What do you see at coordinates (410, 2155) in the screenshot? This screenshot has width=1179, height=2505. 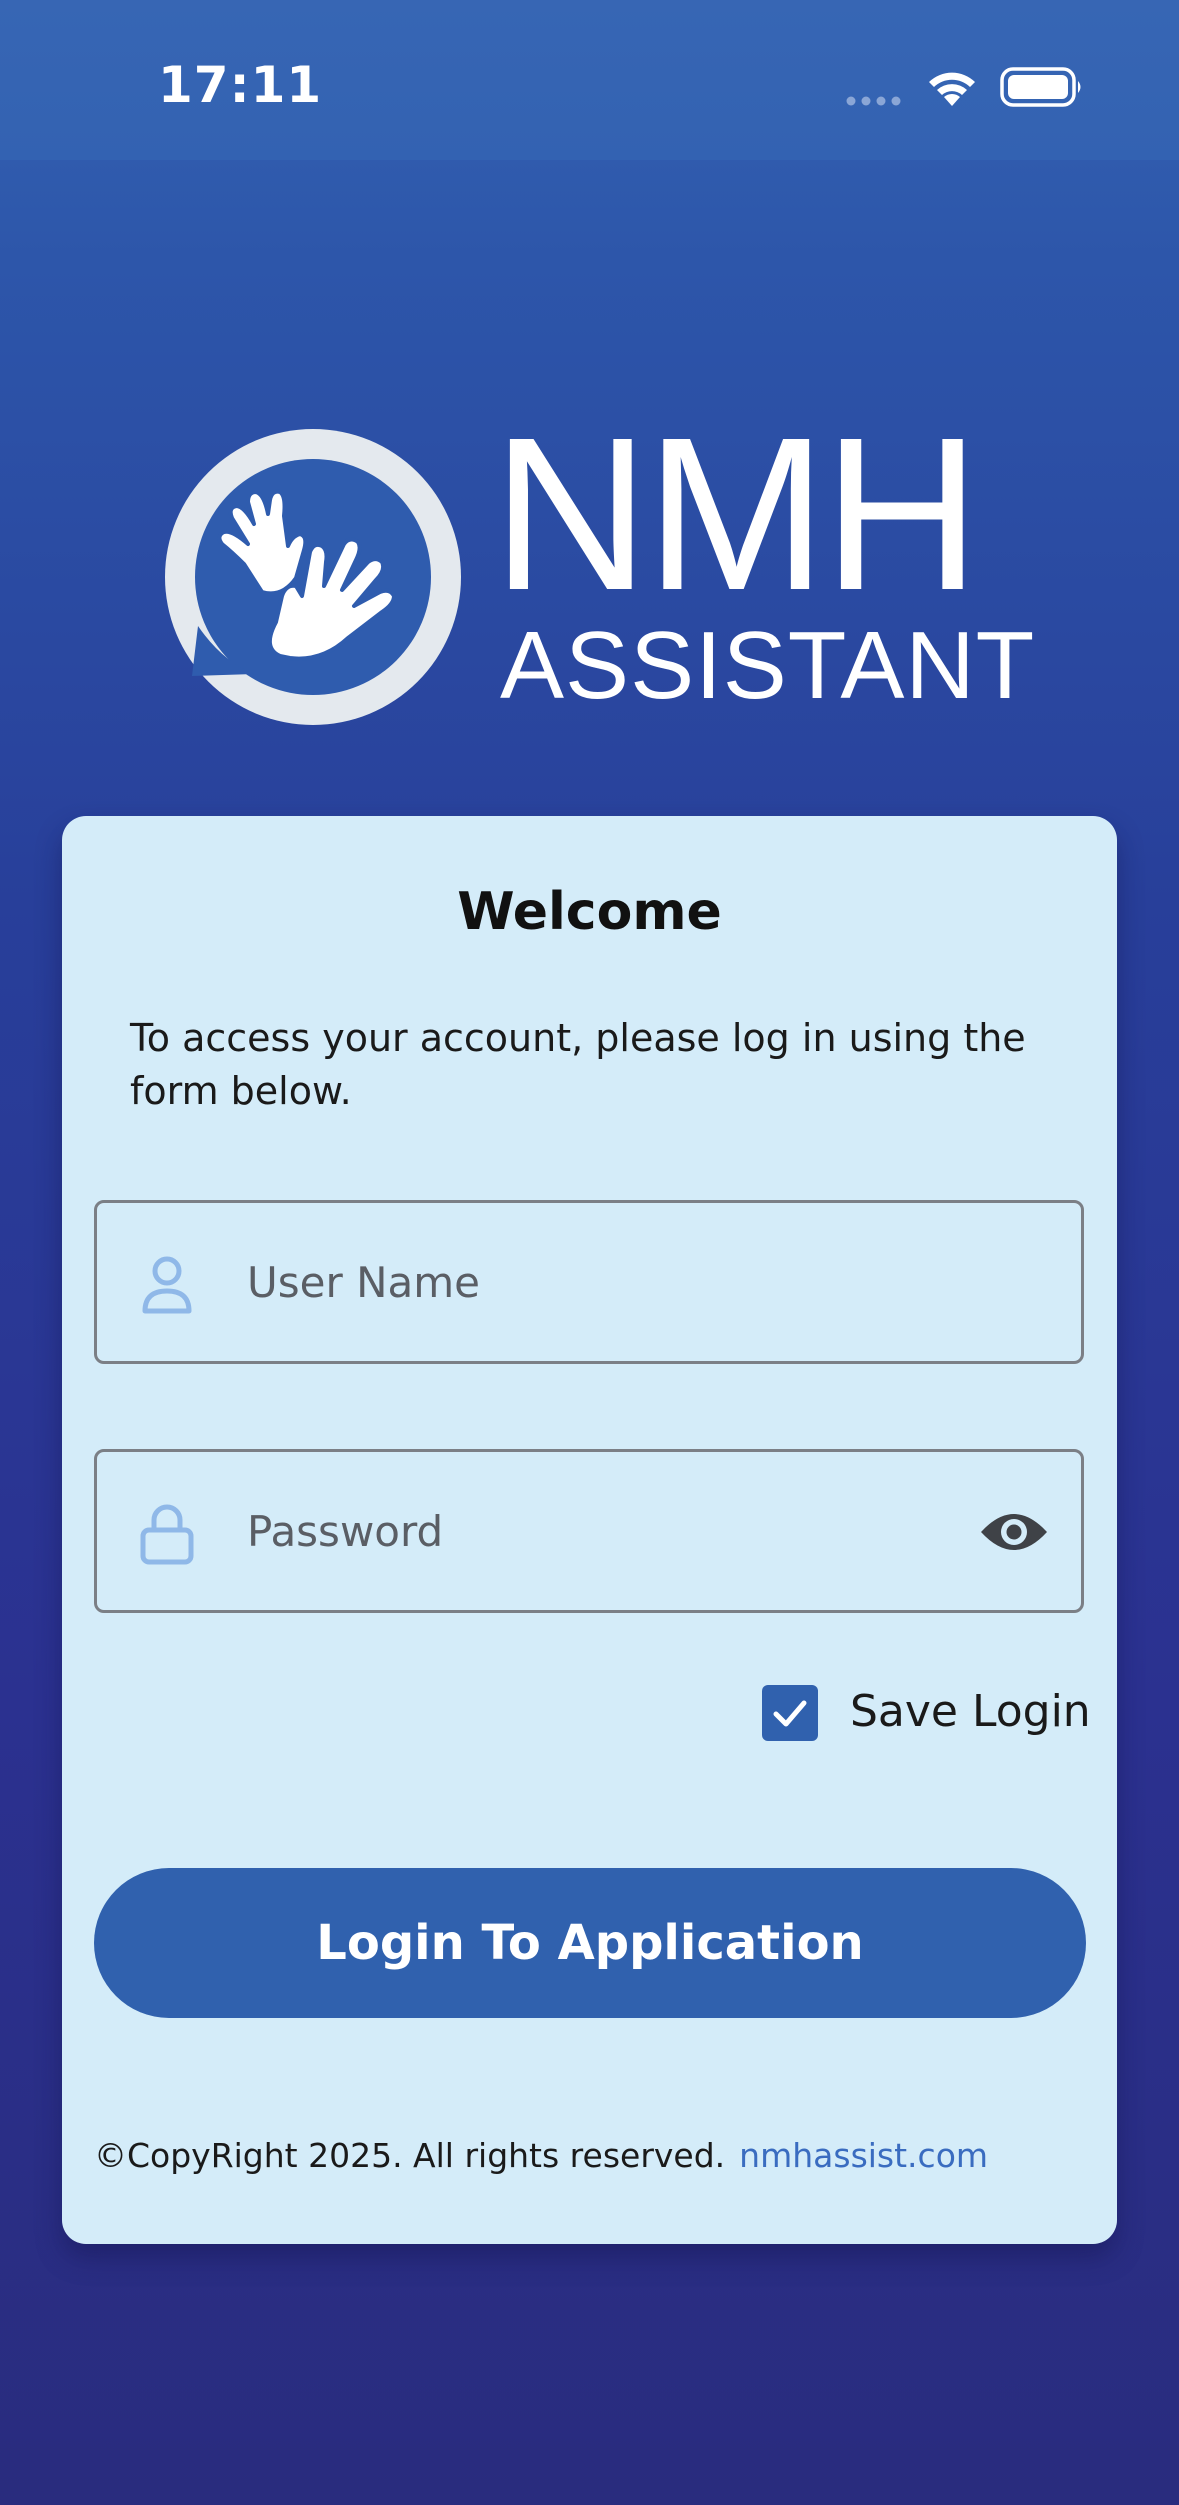 I see `copyright-text: ©CopyRight 2025. All rights reserved.` at bounding box center [410, 2155].